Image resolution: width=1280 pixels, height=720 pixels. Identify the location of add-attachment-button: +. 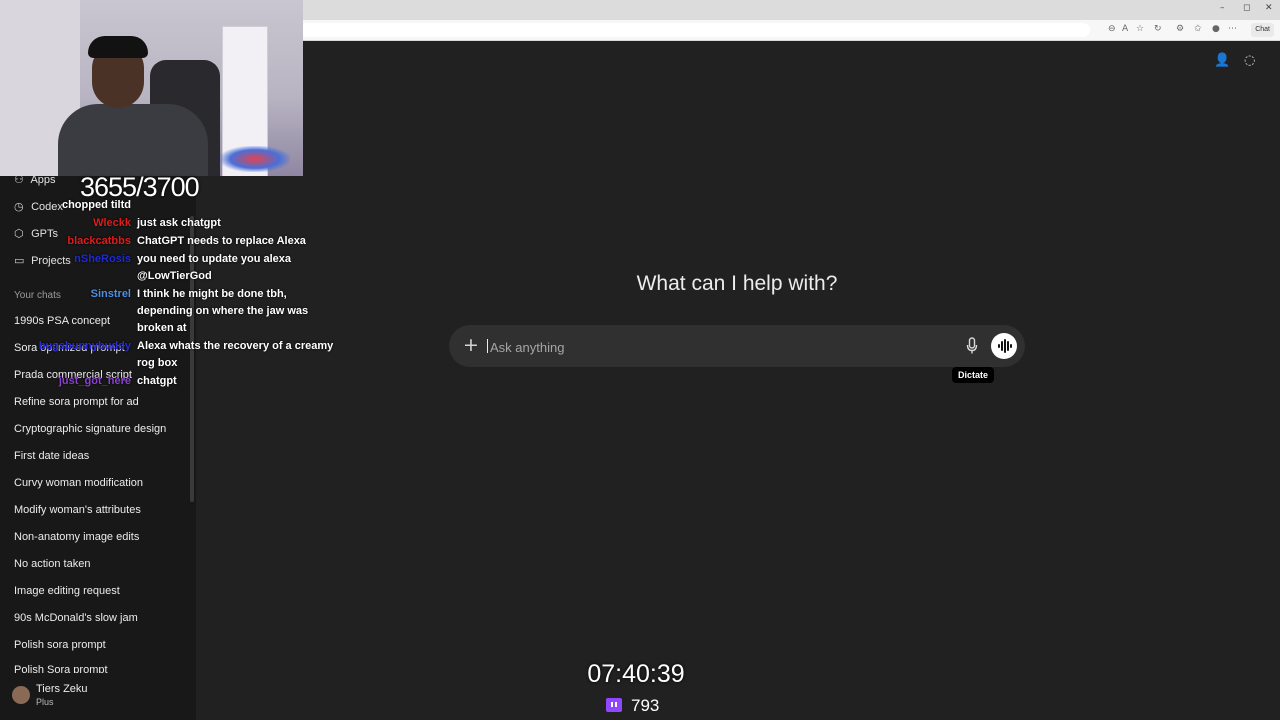
(471, 345).